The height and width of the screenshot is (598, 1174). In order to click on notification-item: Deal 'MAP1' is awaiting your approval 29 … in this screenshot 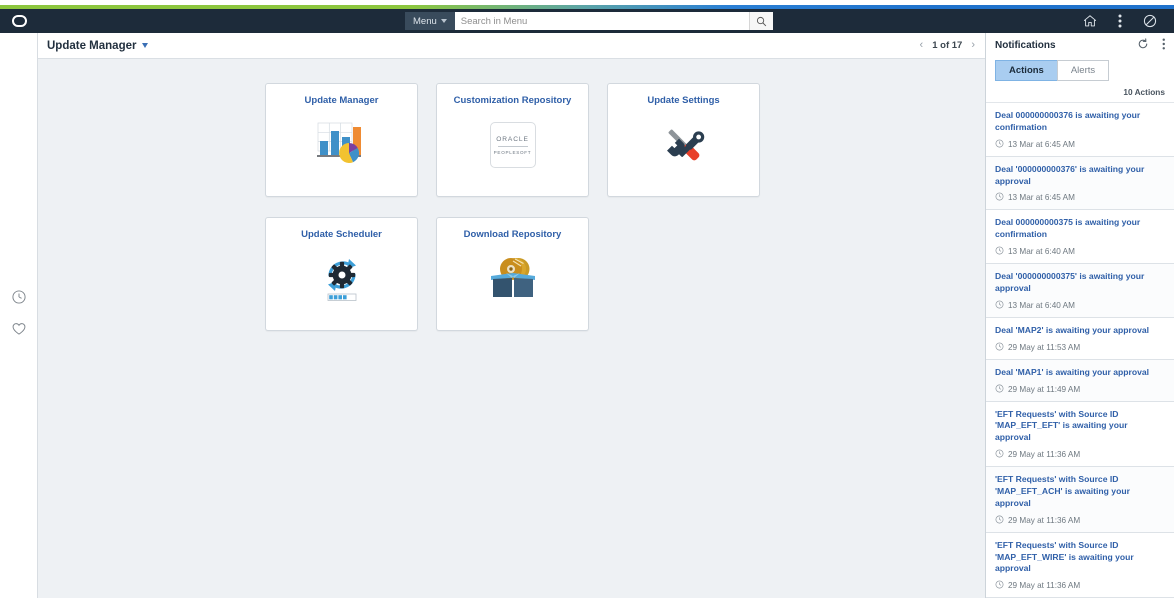, I will do `click(1080, 380)`.